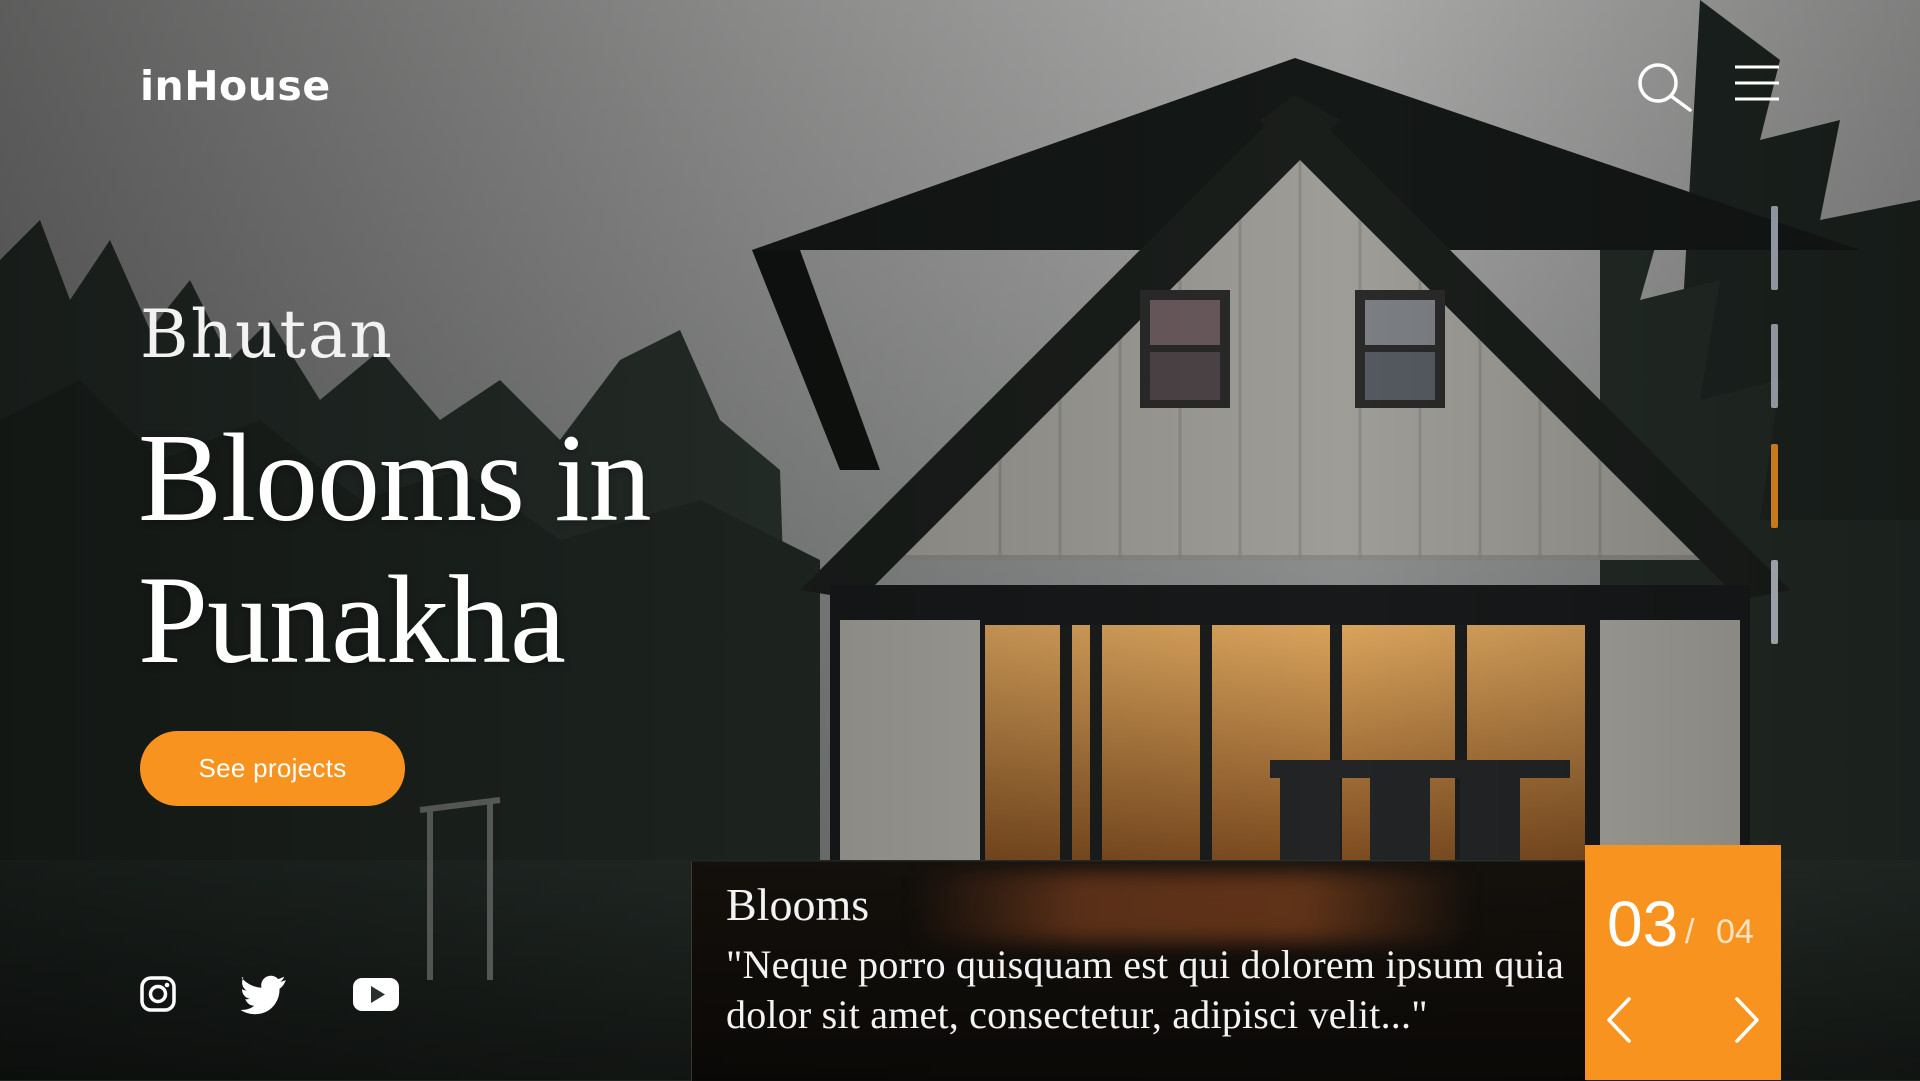  I want to click on slide-counter-panel: 03 / 04, so click(1683, 962).